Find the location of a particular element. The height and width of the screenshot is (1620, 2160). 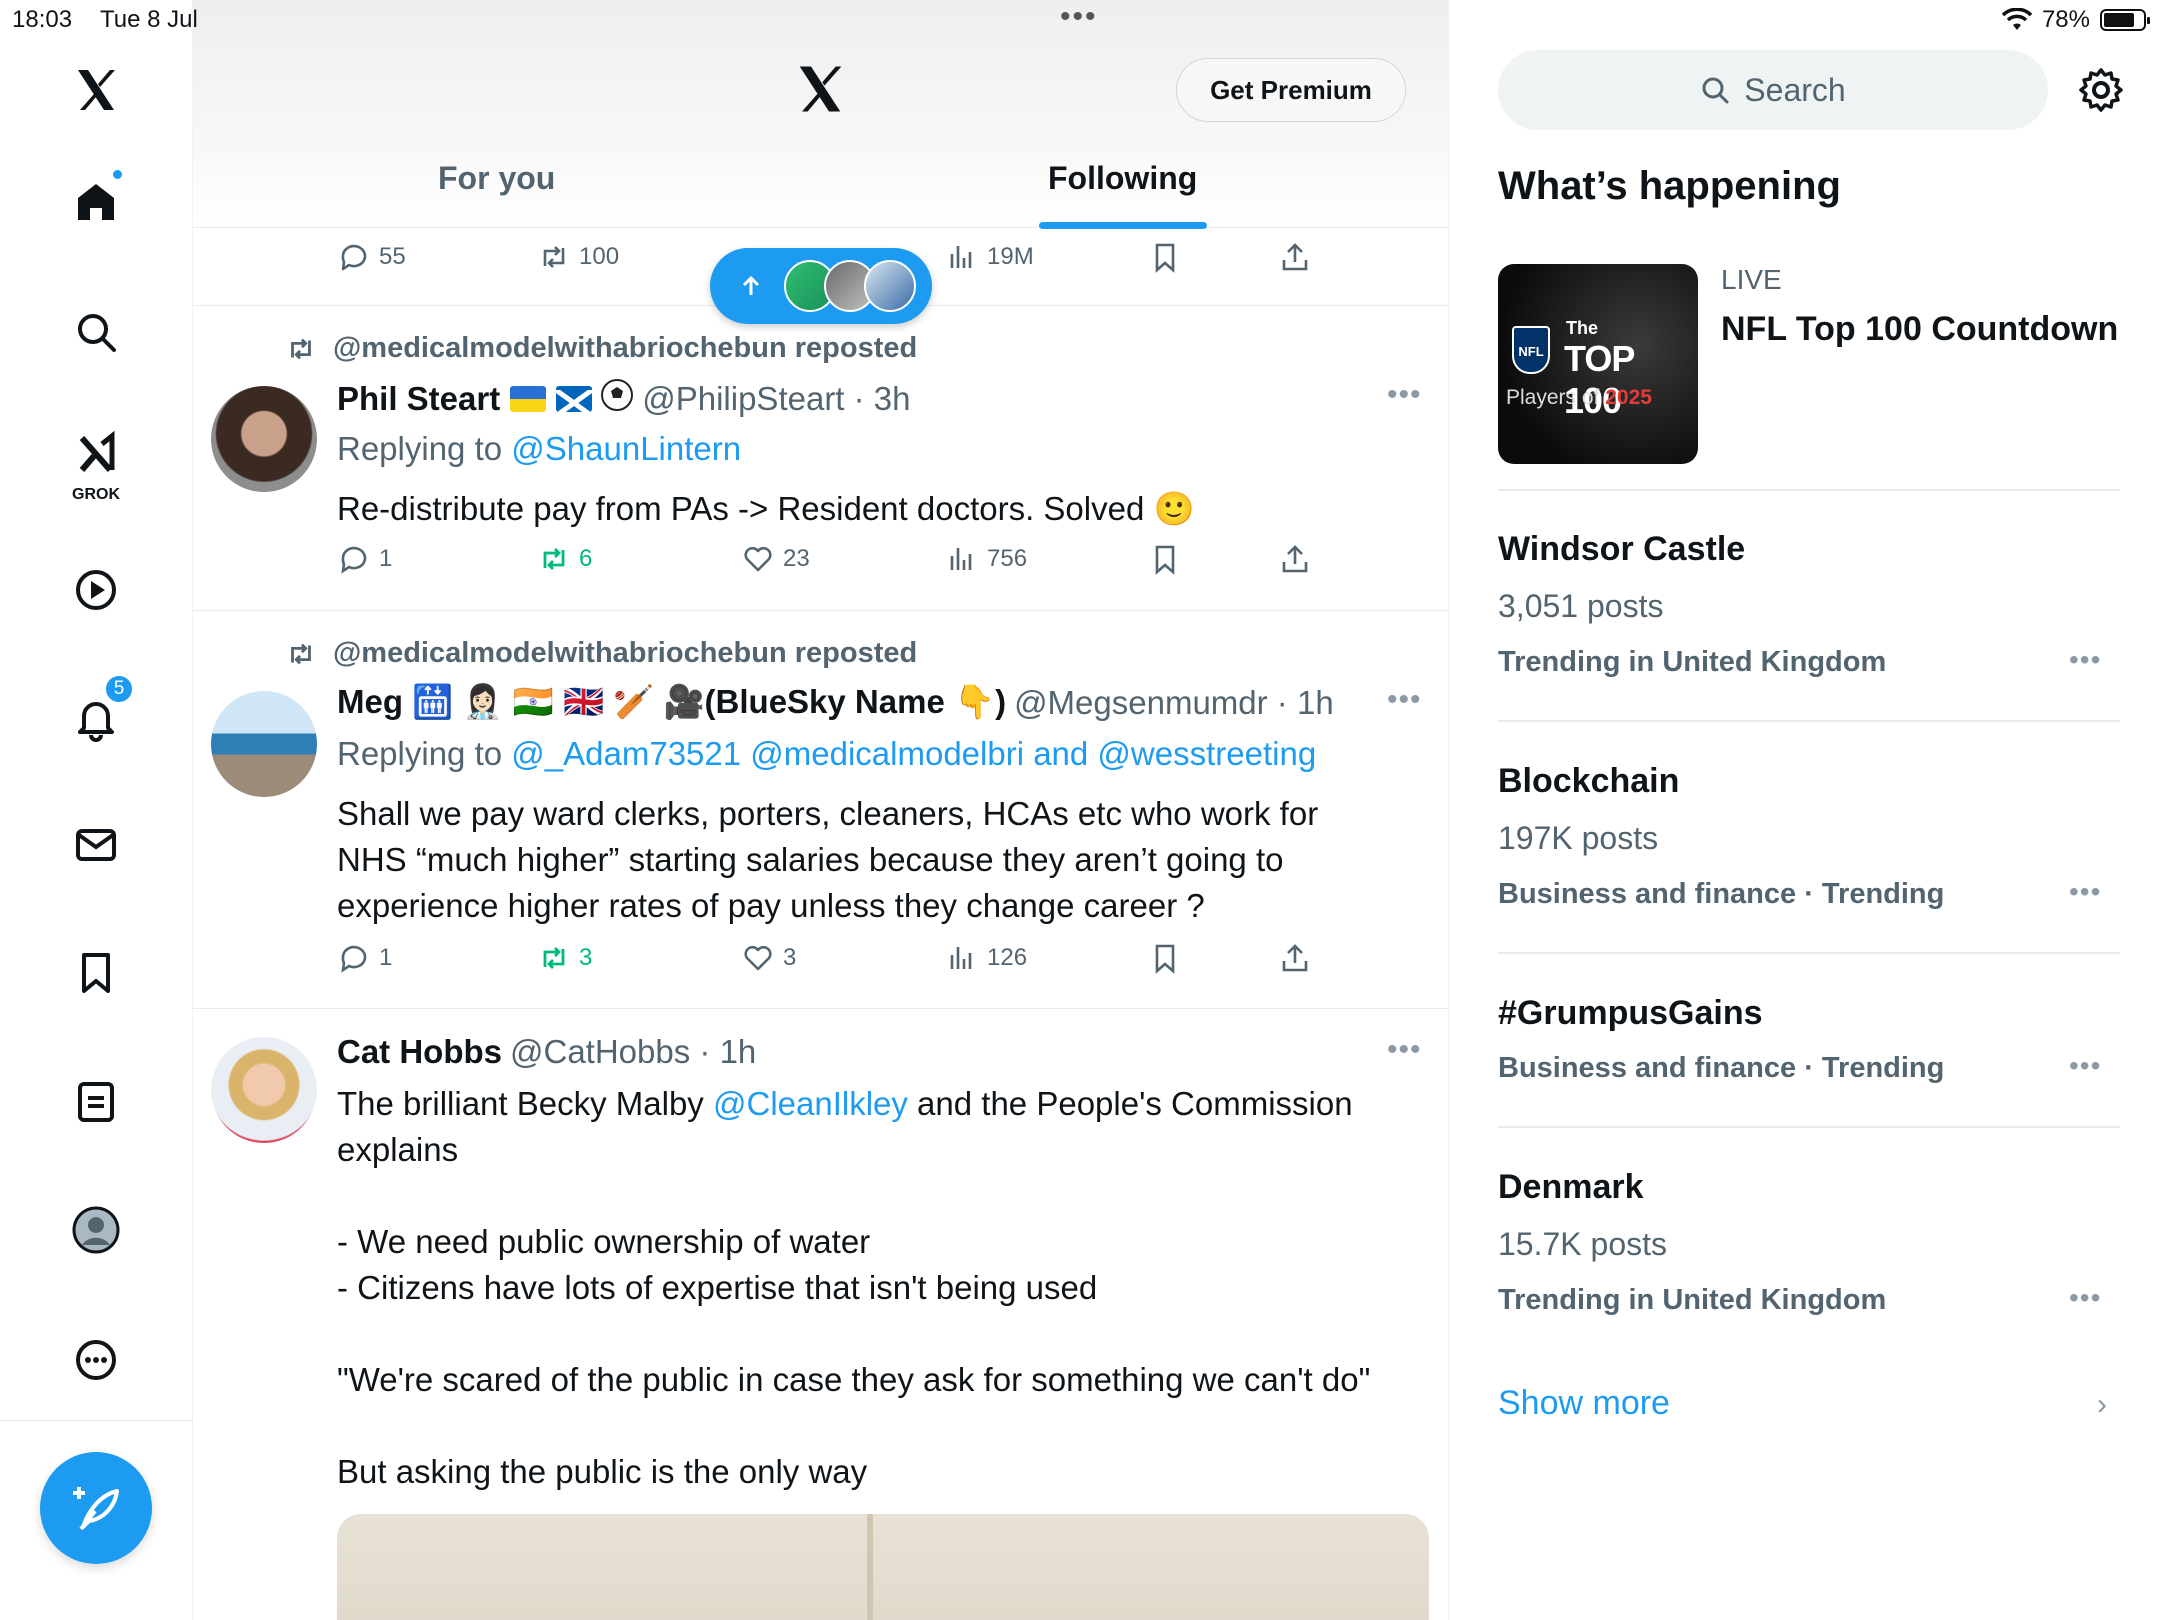

search-input: Search is located at coordinates (1773, 90).